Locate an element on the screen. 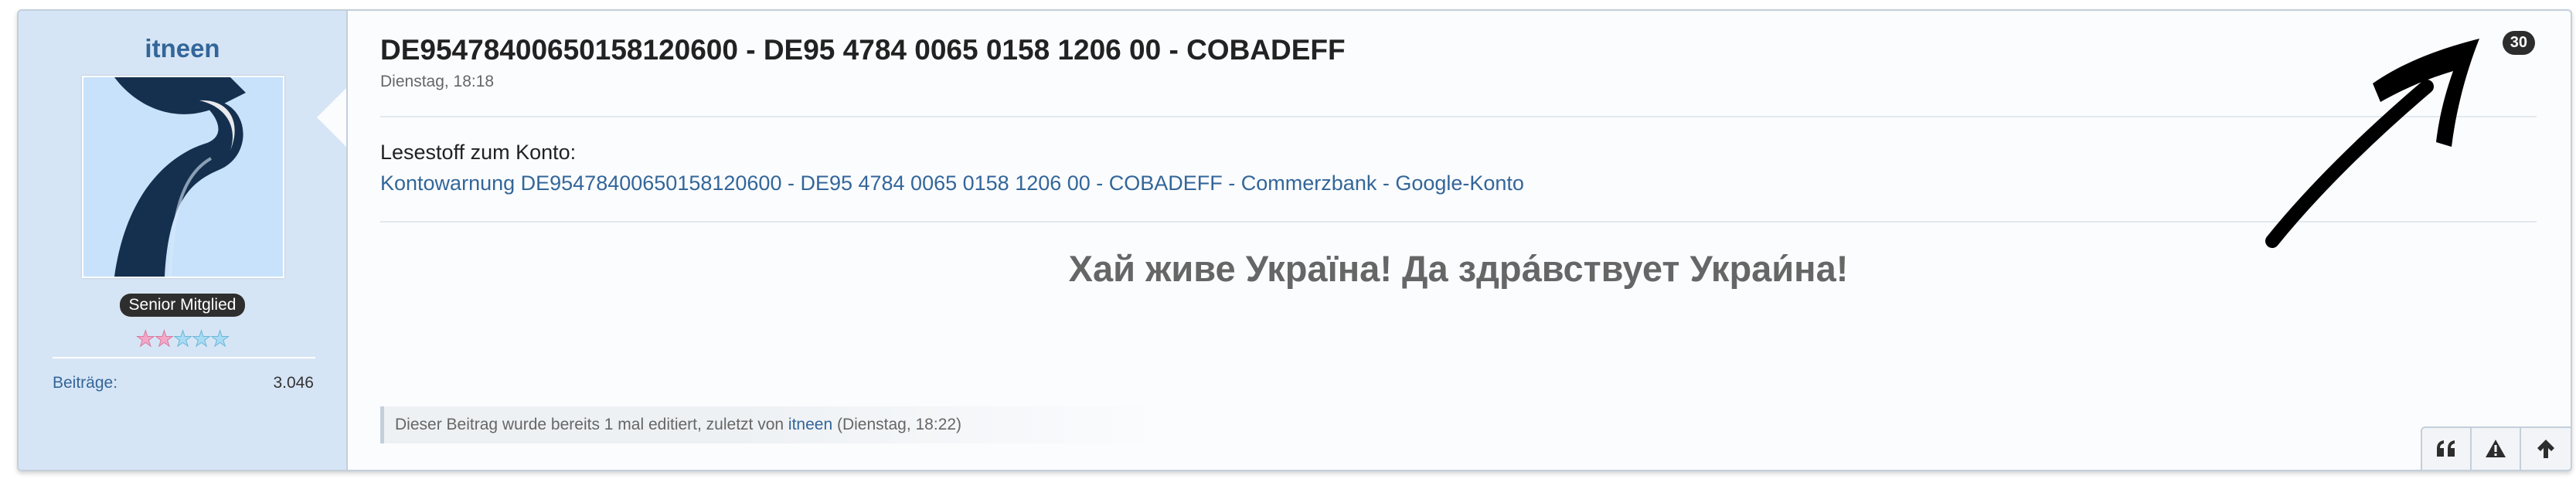 The height and width of the screenshot is (479, 2576). speech-pointer is located at coordinates (331, 117).